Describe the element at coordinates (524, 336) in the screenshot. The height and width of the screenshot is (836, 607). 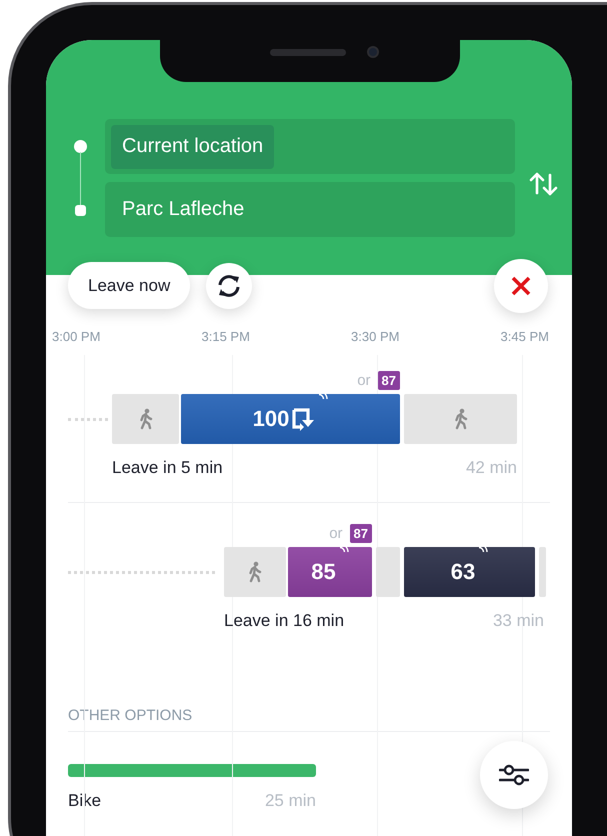
I see `time-tick: 3:45 PM` at that location.